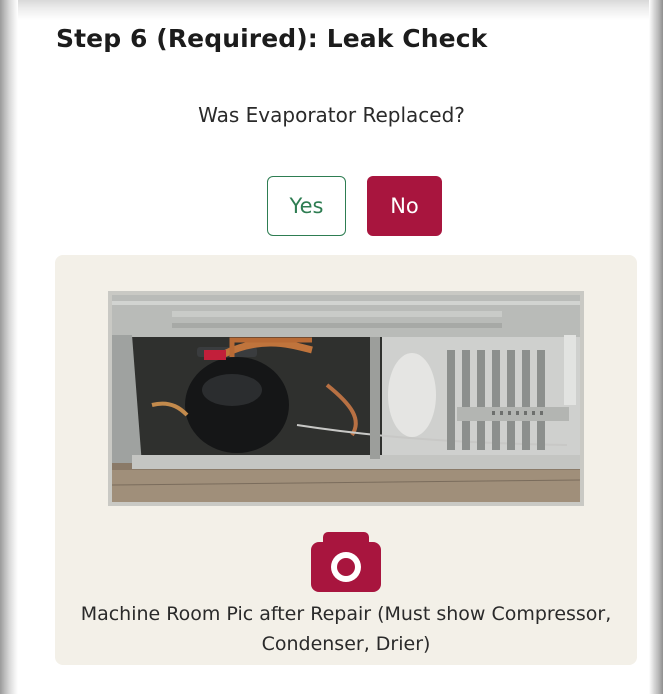 The width and height of the screenshot is (663, 694). I want to click on step-title: Step 6 (Required): Leak Check, so click(272, 38).